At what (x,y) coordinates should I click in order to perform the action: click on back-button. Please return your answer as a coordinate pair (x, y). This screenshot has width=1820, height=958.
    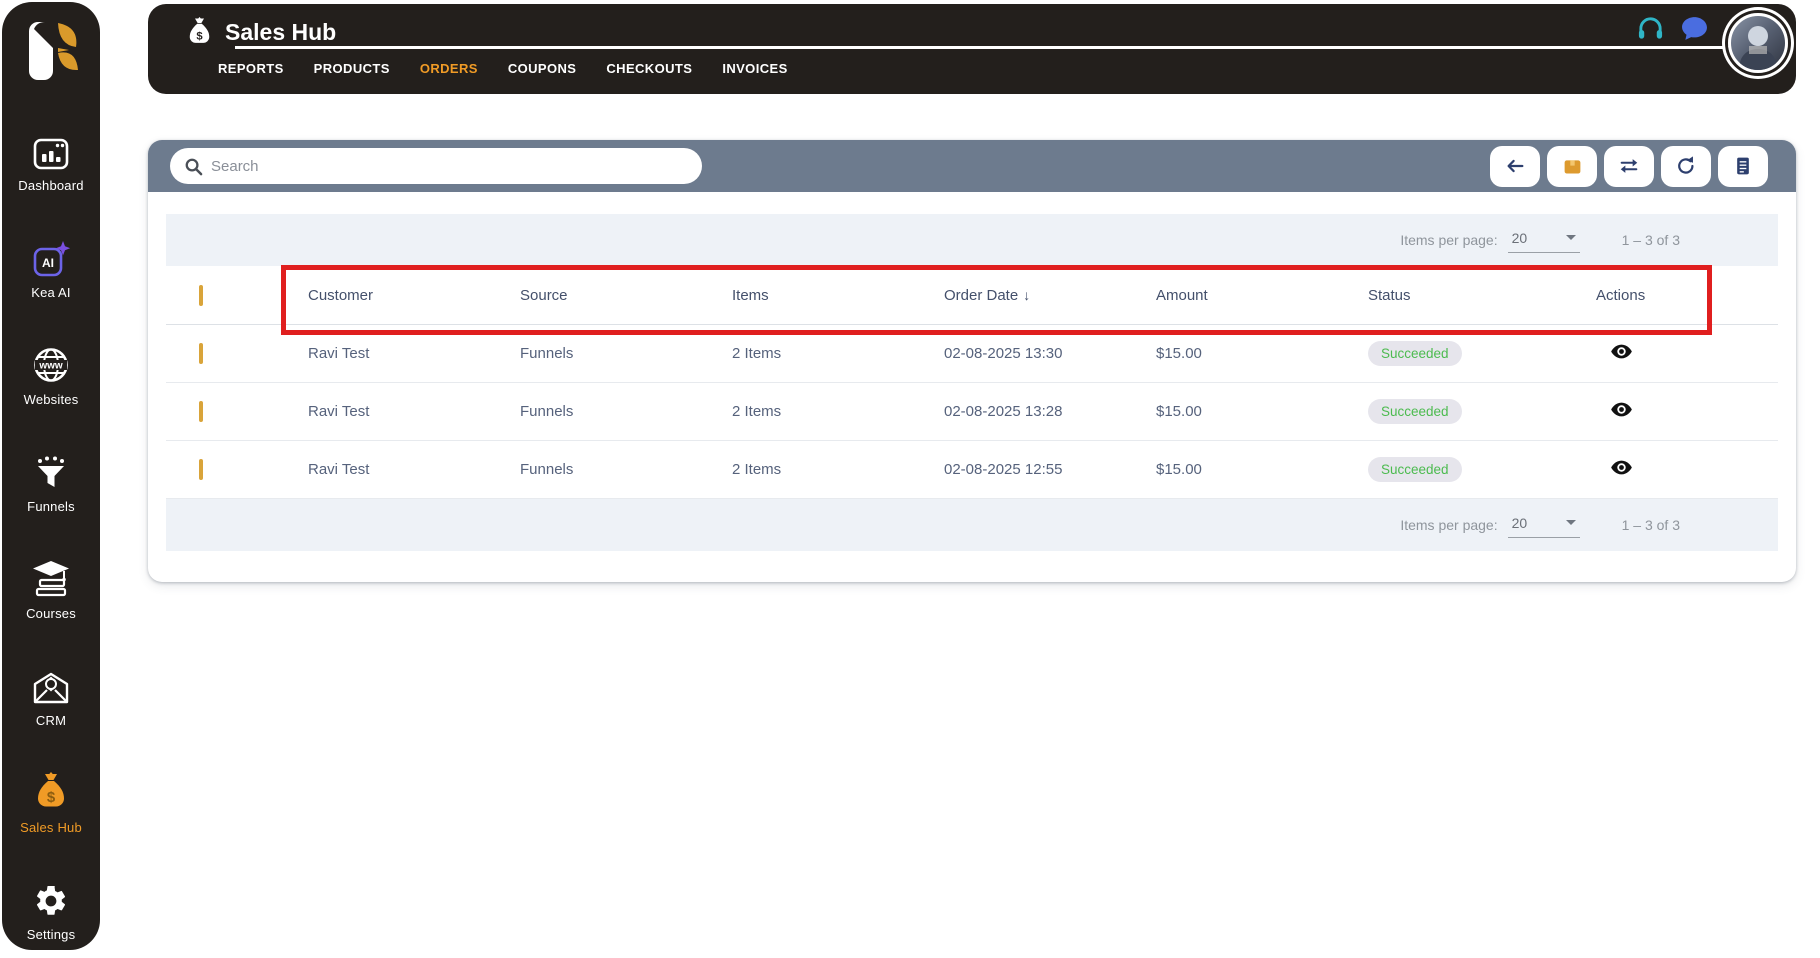
    Looking at the image, I should click on (1515, 166).